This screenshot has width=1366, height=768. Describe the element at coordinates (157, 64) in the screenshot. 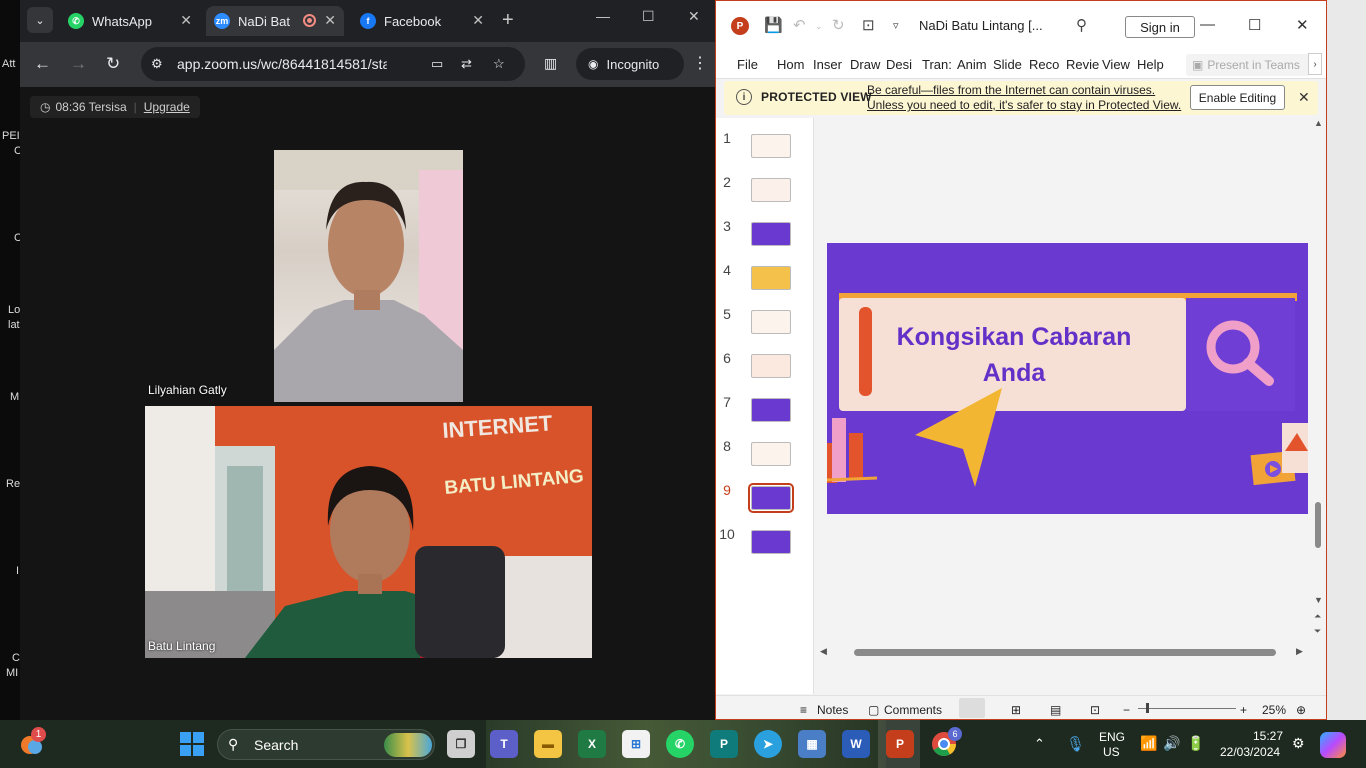

I see `site-info-icon: ⚙` at that location.